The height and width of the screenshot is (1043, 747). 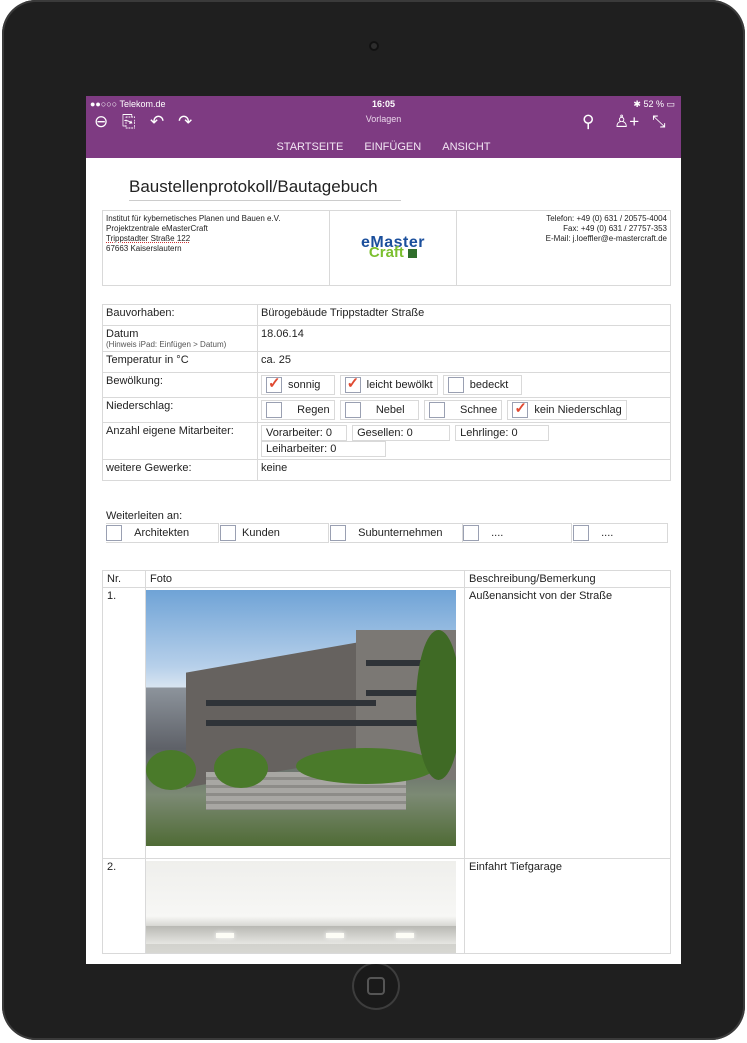 I want to click on row-number: 2., so click(x=124, y=906).